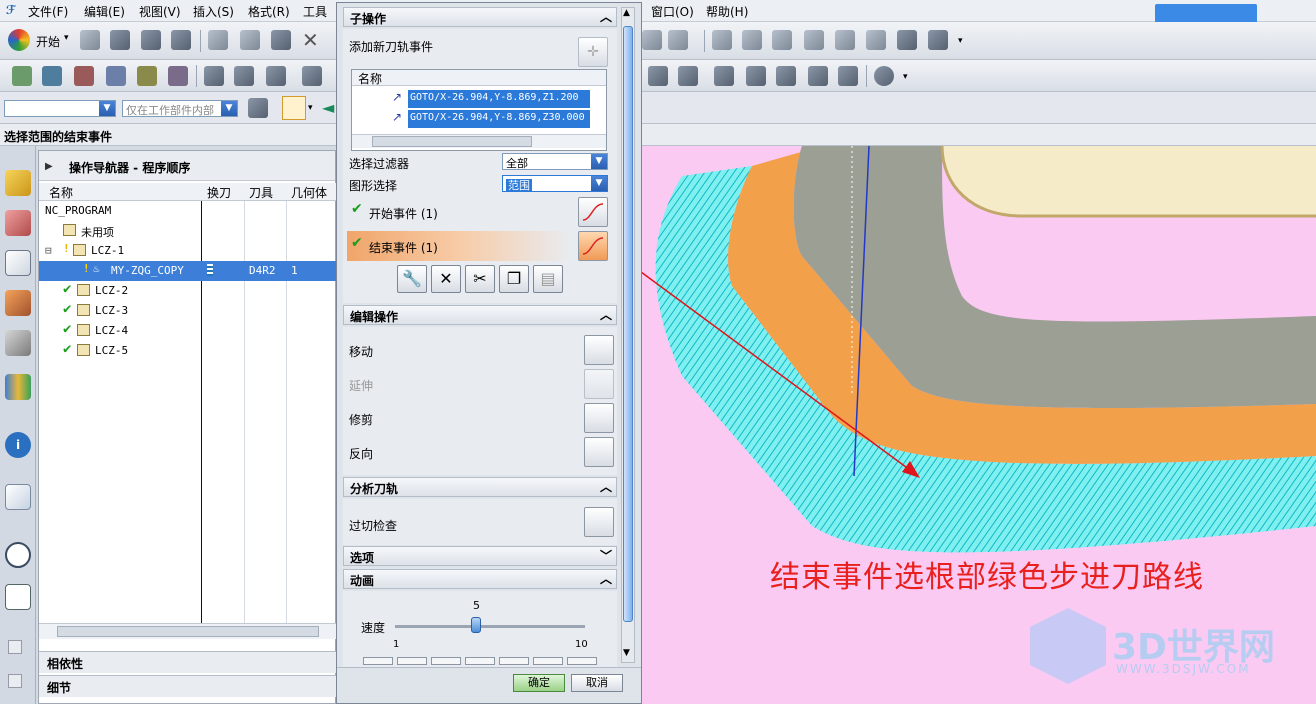 The image size is (1316, 704). What do you see at coordinates (18, 343) in the screenshot?
I see `part-navigator-icon` at bounding box center [18, 343].